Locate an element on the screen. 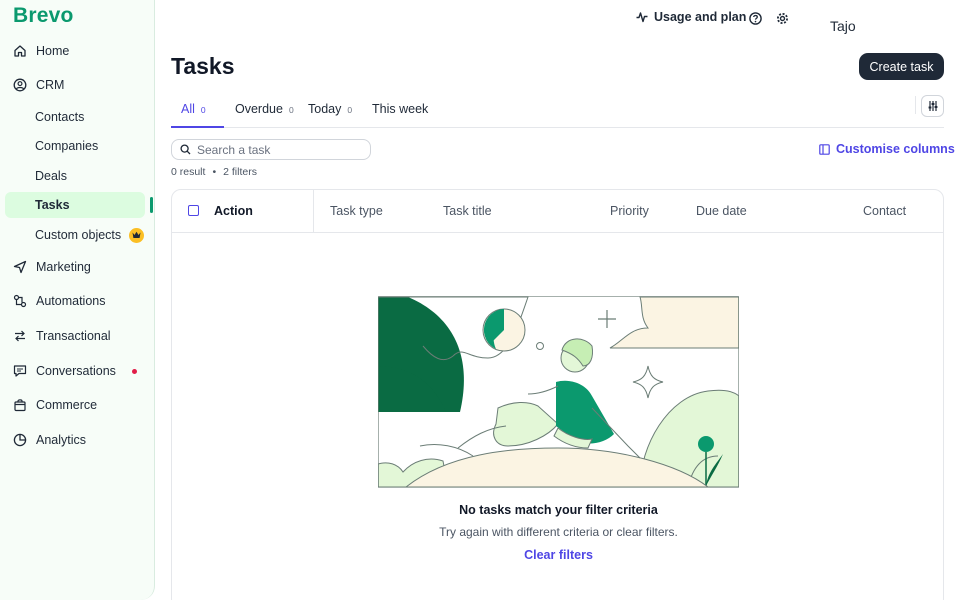  task-tabs: All 0 Overdue 0 Today 0 This week is located at coordinates (557, 111).